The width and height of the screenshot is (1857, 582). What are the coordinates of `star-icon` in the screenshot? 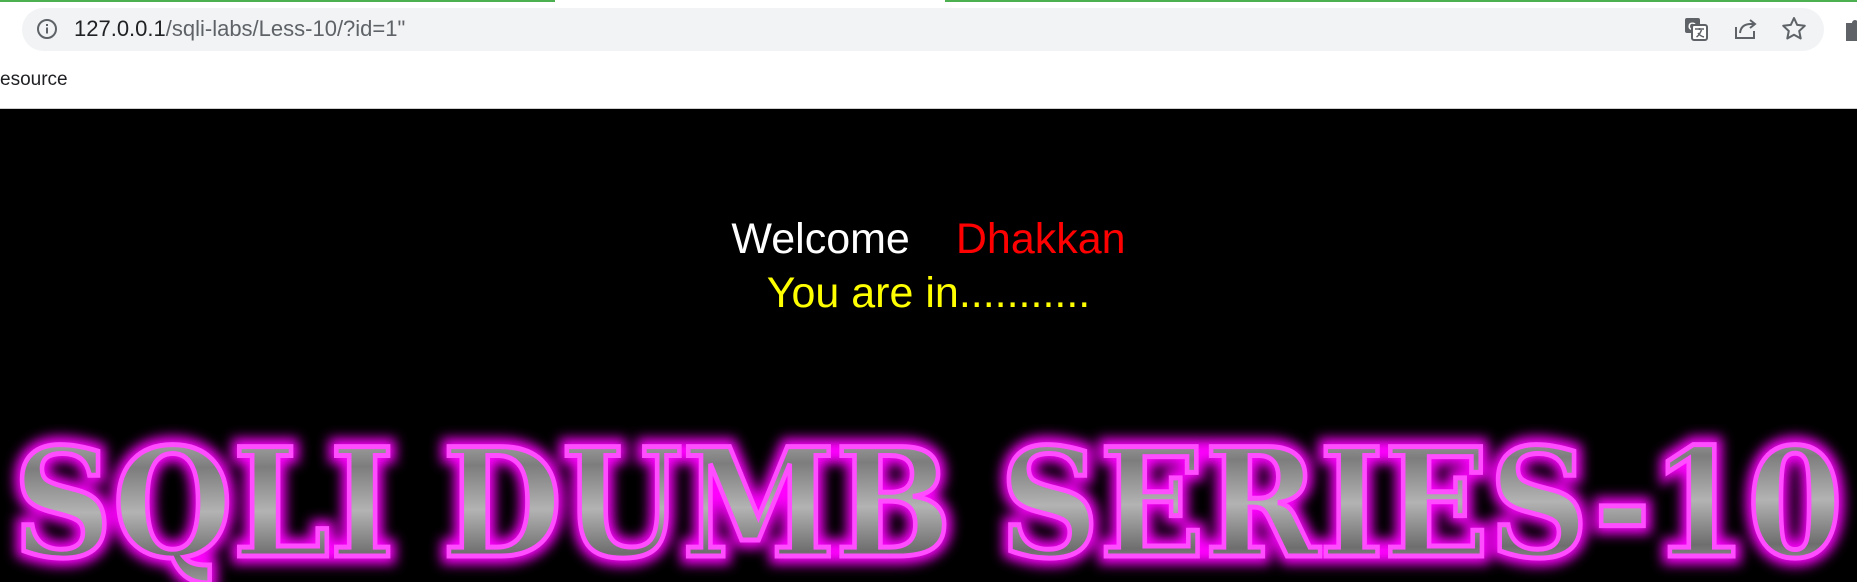 It's located at (1794, 29).